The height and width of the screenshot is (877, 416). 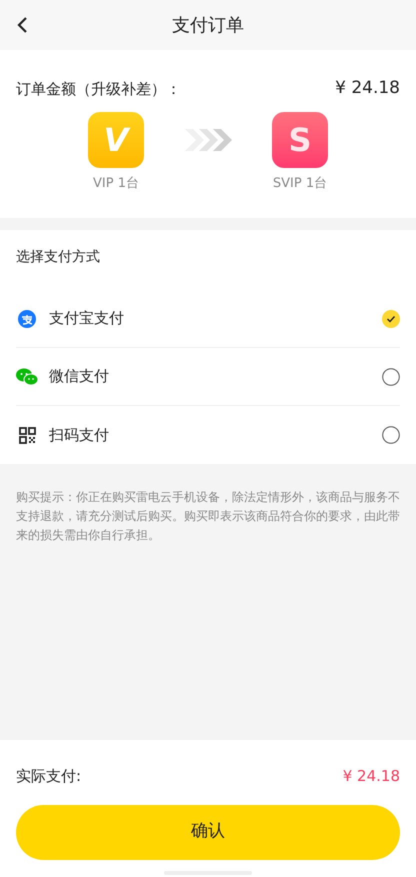 What do you see at coordinates (87, 319) in the screenshot?
I see `payment-option-label: 支付宝支付` at bounding box center [87, 319].